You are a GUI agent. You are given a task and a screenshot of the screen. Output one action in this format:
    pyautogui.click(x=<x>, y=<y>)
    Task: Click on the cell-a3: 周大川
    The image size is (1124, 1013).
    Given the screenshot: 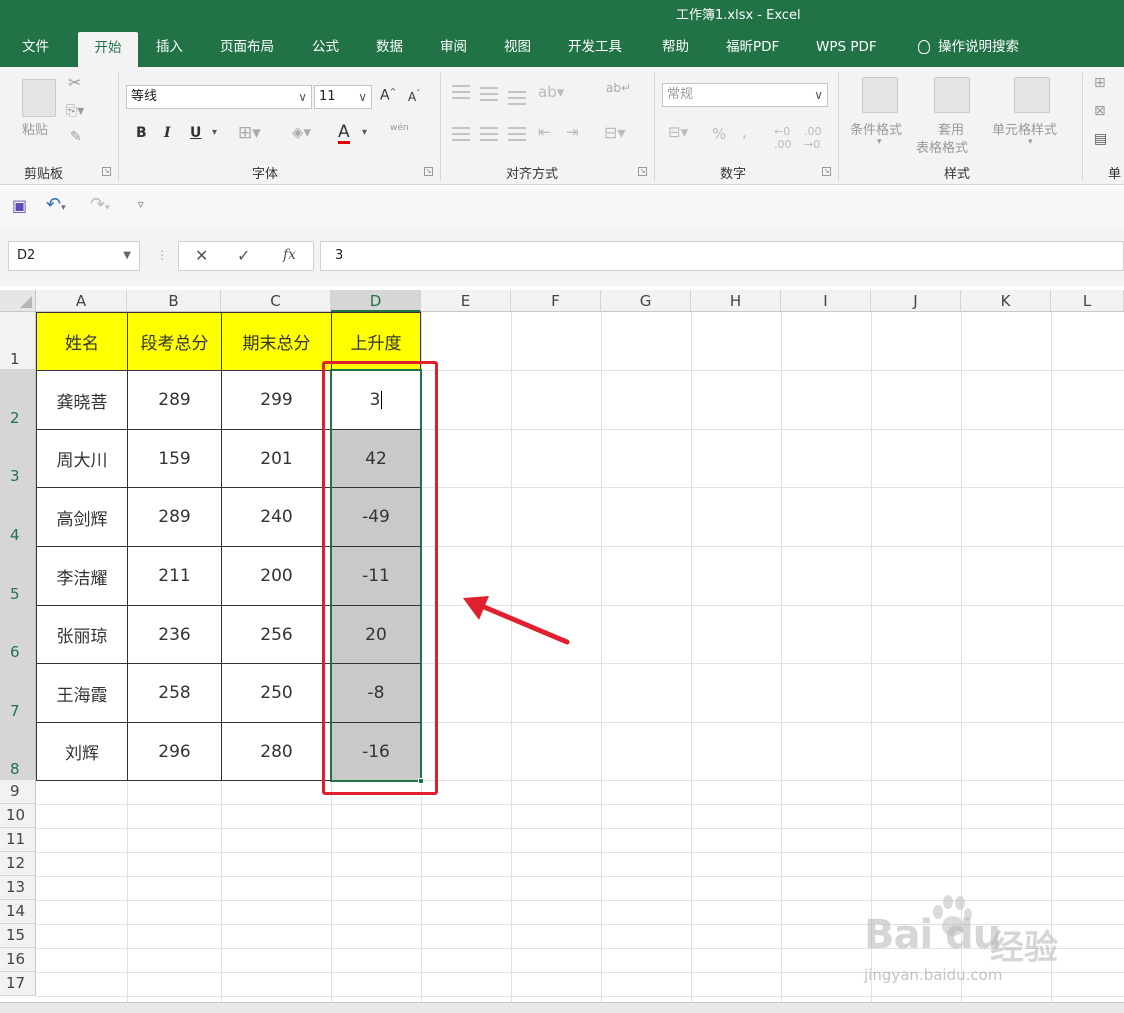 What is the action you would take?
    pyautogui.click(x=82, y=458)
    